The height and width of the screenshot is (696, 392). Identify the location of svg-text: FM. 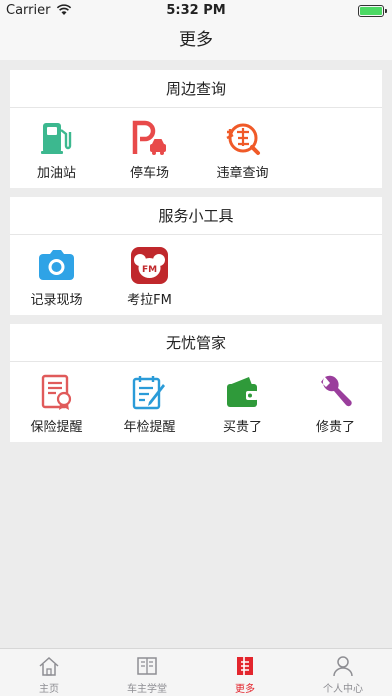
(149, 270).